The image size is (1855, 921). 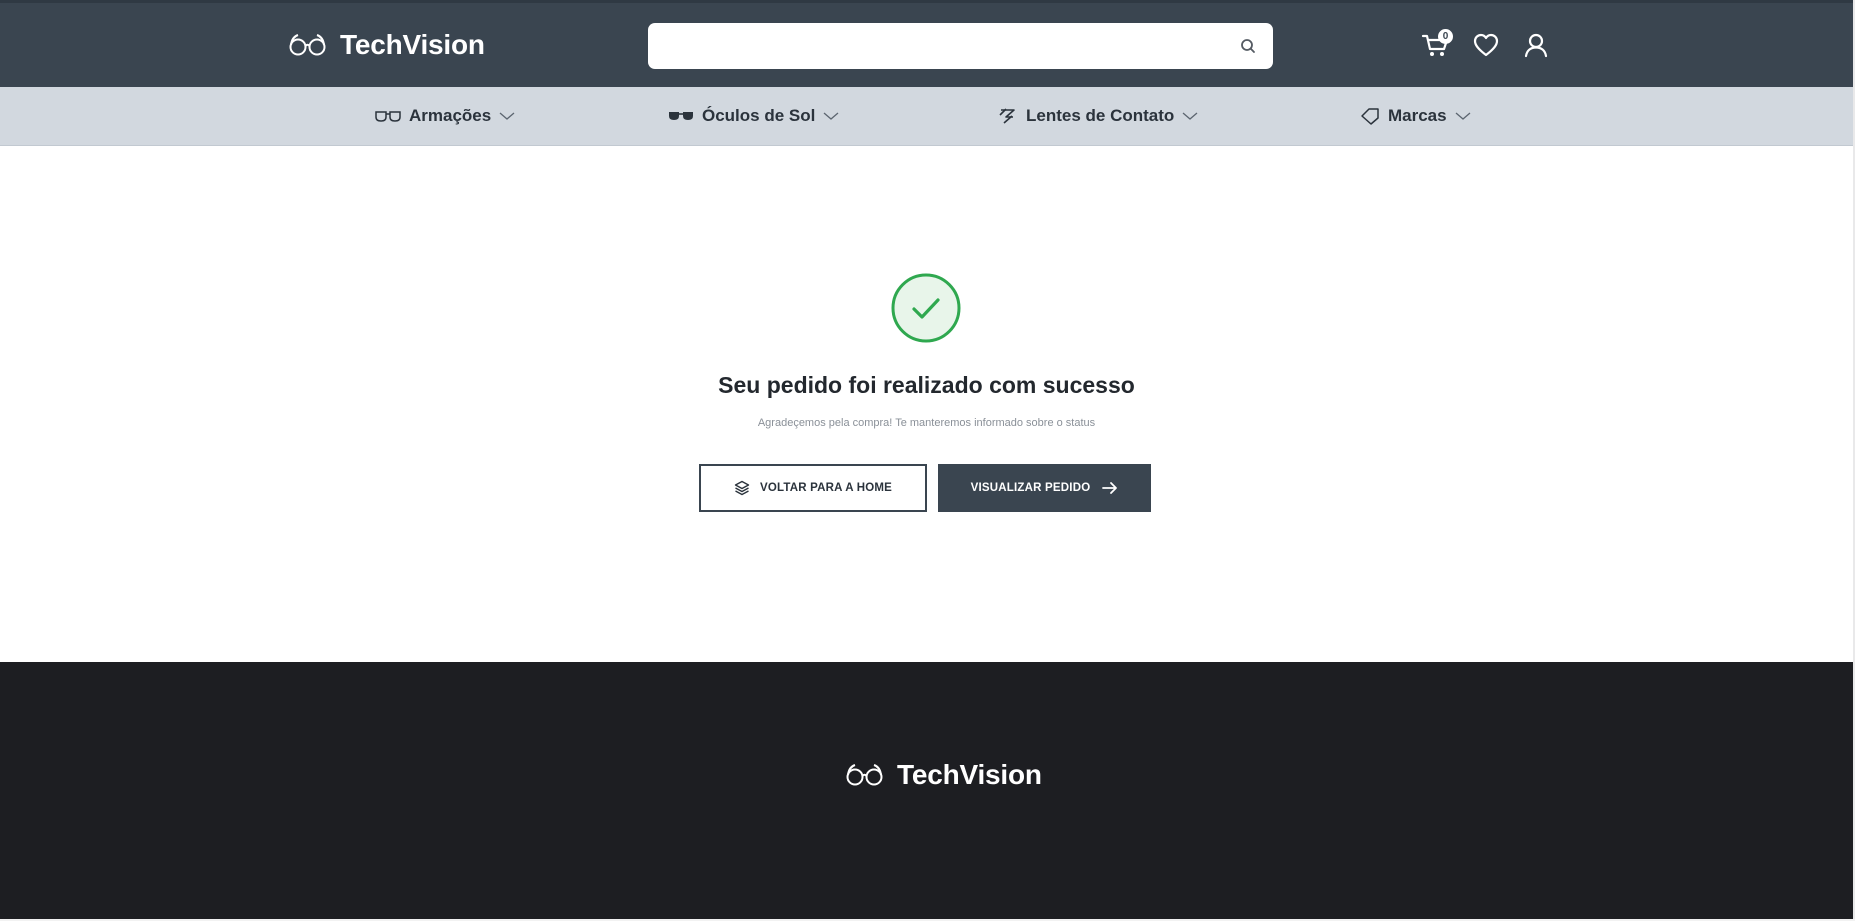 What do you see at coordinates (1030, 488) in the screenshot?
I see `view-order-label: VISUALIZAR PEDIDO` at bounding box center [1030, 488].